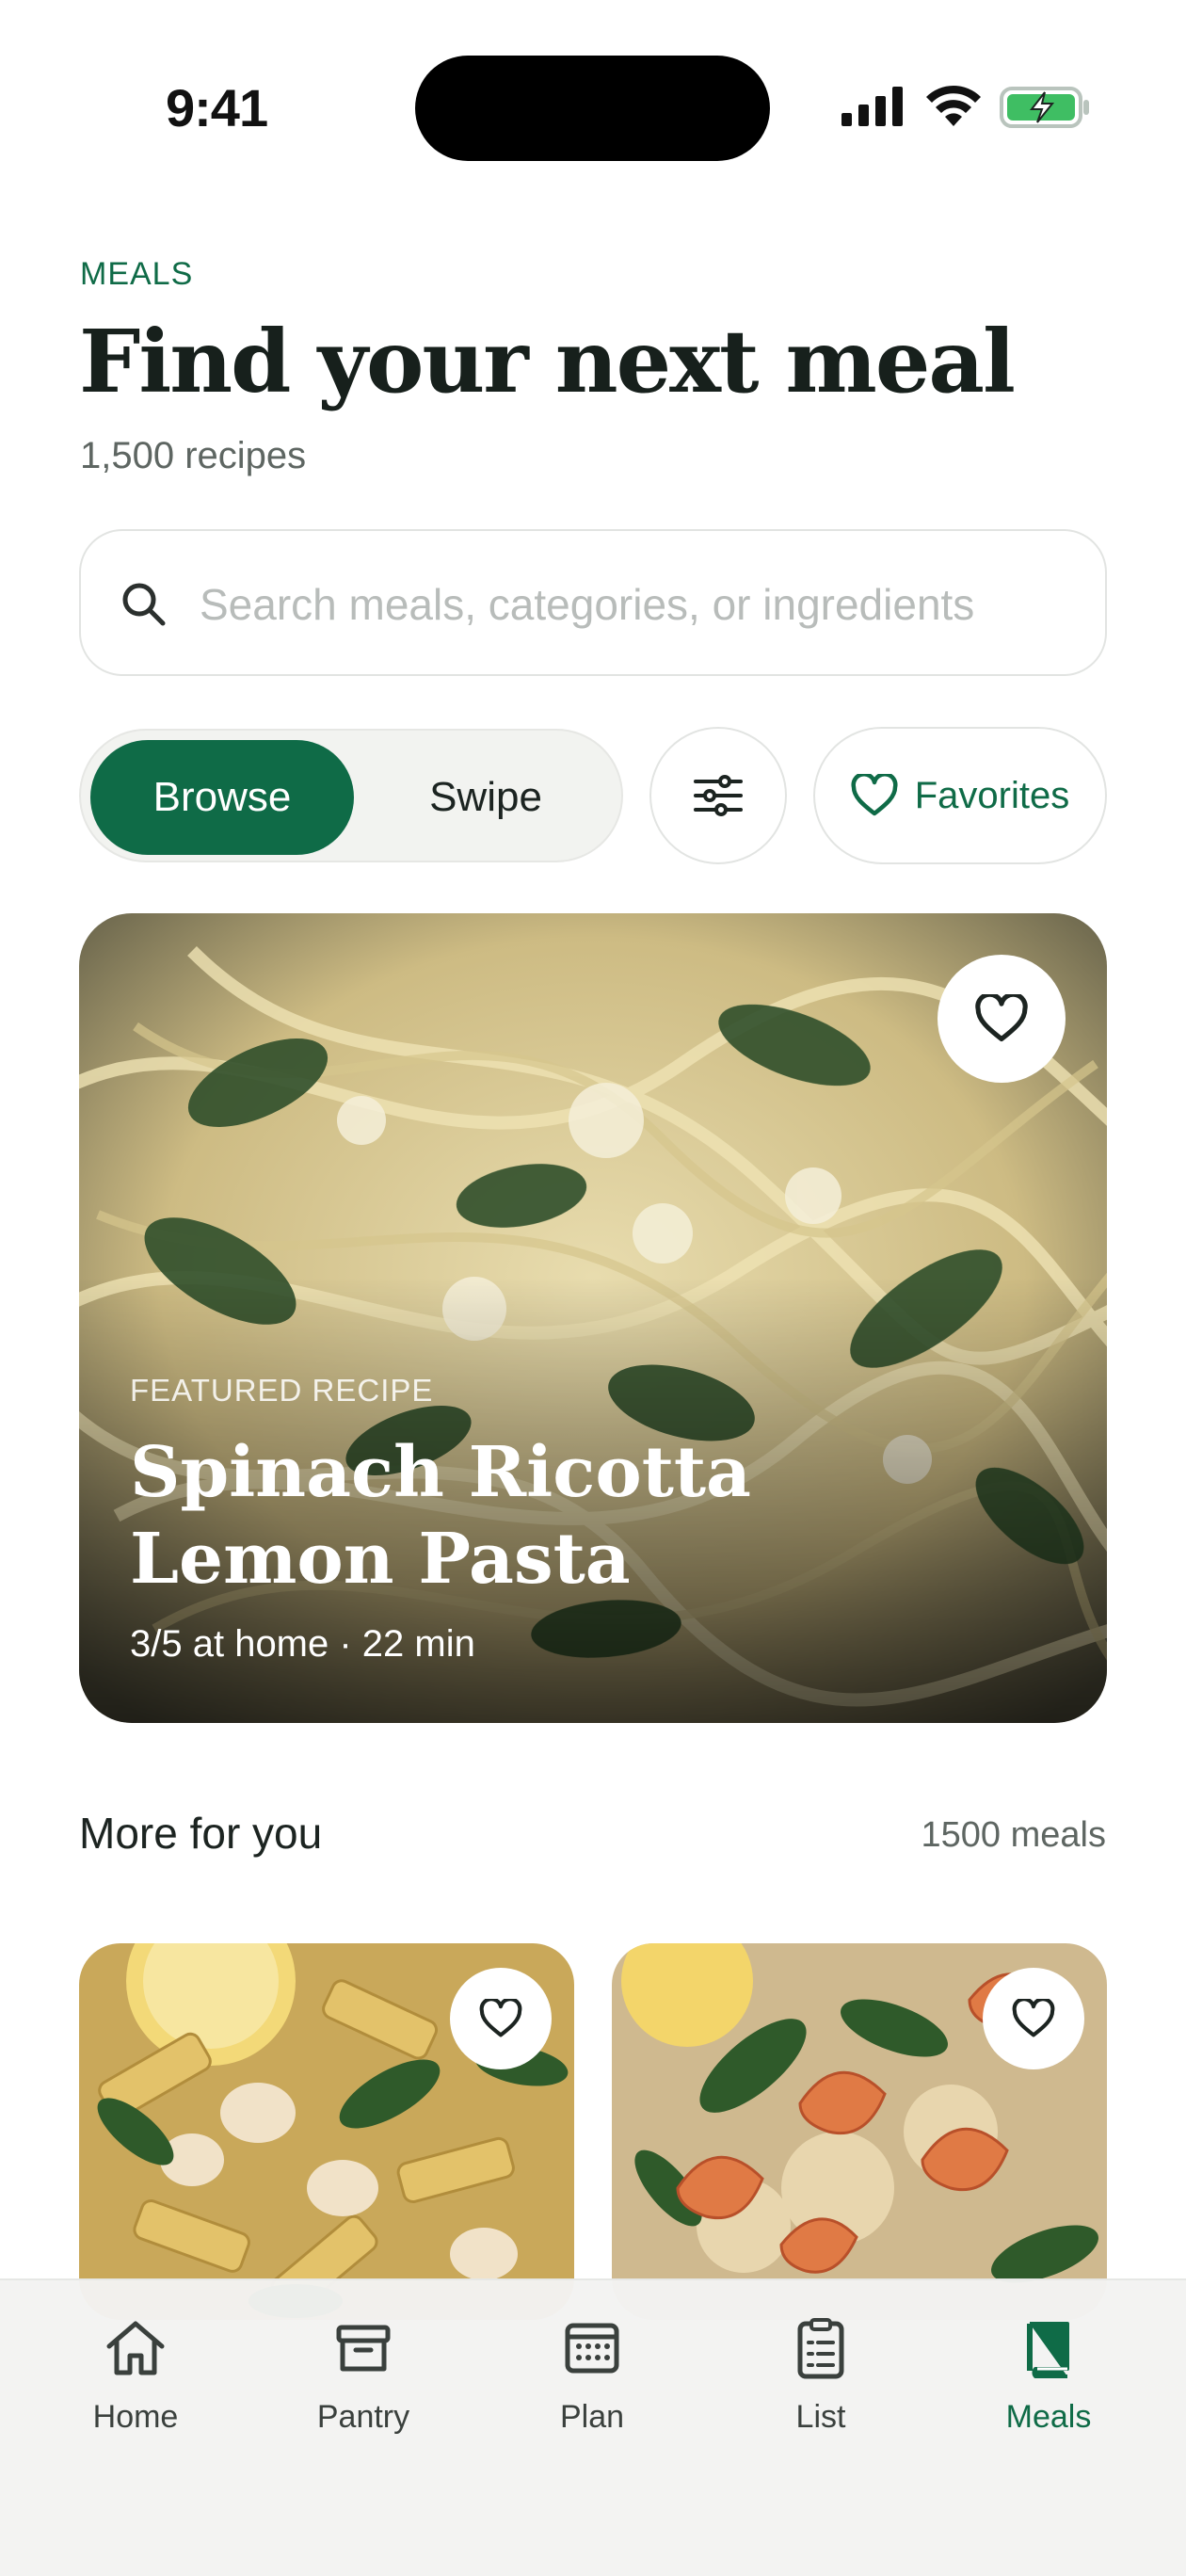 The height and width of the screenshot is (2576, 1186). Describe the element at coordinates (222, 797) in the screenshot. I see `browse-tab: Browse` at that location.